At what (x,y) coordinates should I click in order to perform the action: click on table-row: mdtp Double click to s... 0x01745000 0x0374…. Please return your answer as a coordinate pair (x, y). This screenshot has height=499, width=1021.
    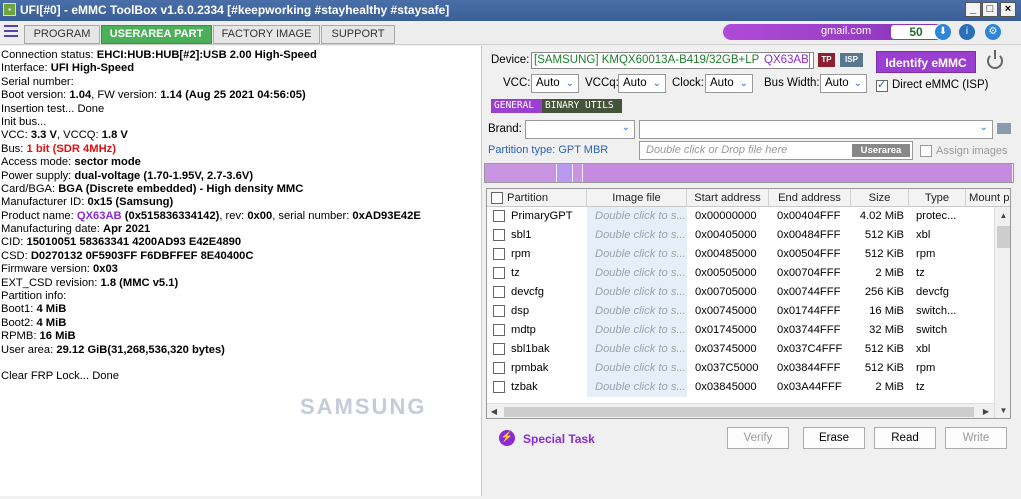
    Looking at the image, I should click on (740, 330).